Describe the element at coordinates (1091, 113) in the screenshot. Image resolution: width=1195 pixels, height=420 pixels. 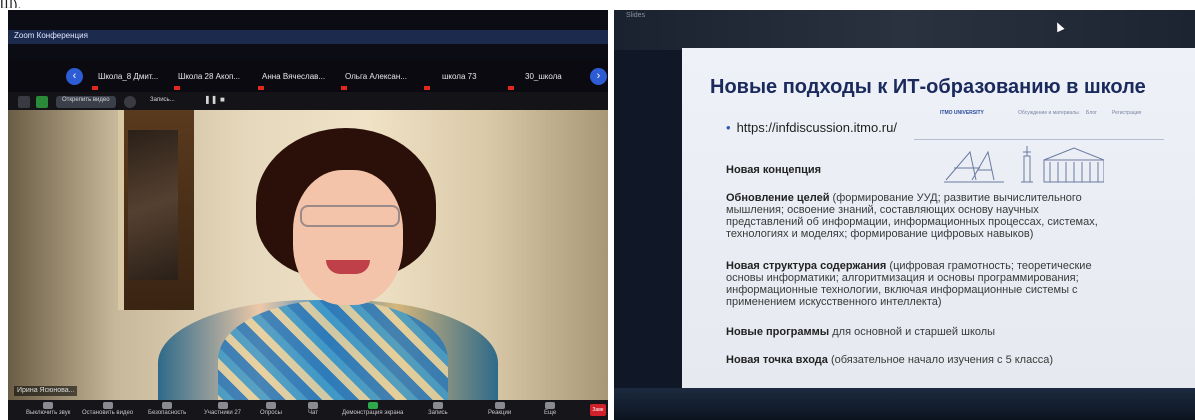
I see `itmo-nav-link: Блог` at that location.